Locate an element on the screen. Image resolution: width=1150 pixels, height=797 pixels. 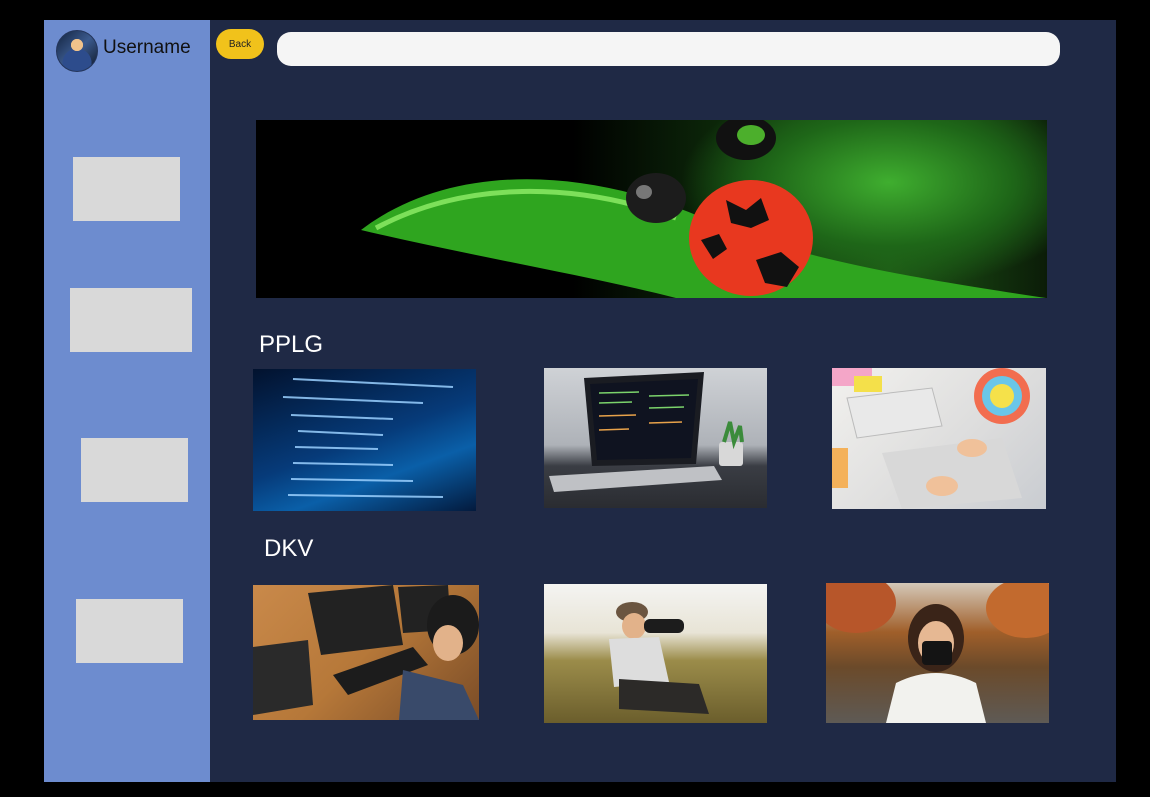
section-title-dkv: DKV is located at coordinates (289, 548).